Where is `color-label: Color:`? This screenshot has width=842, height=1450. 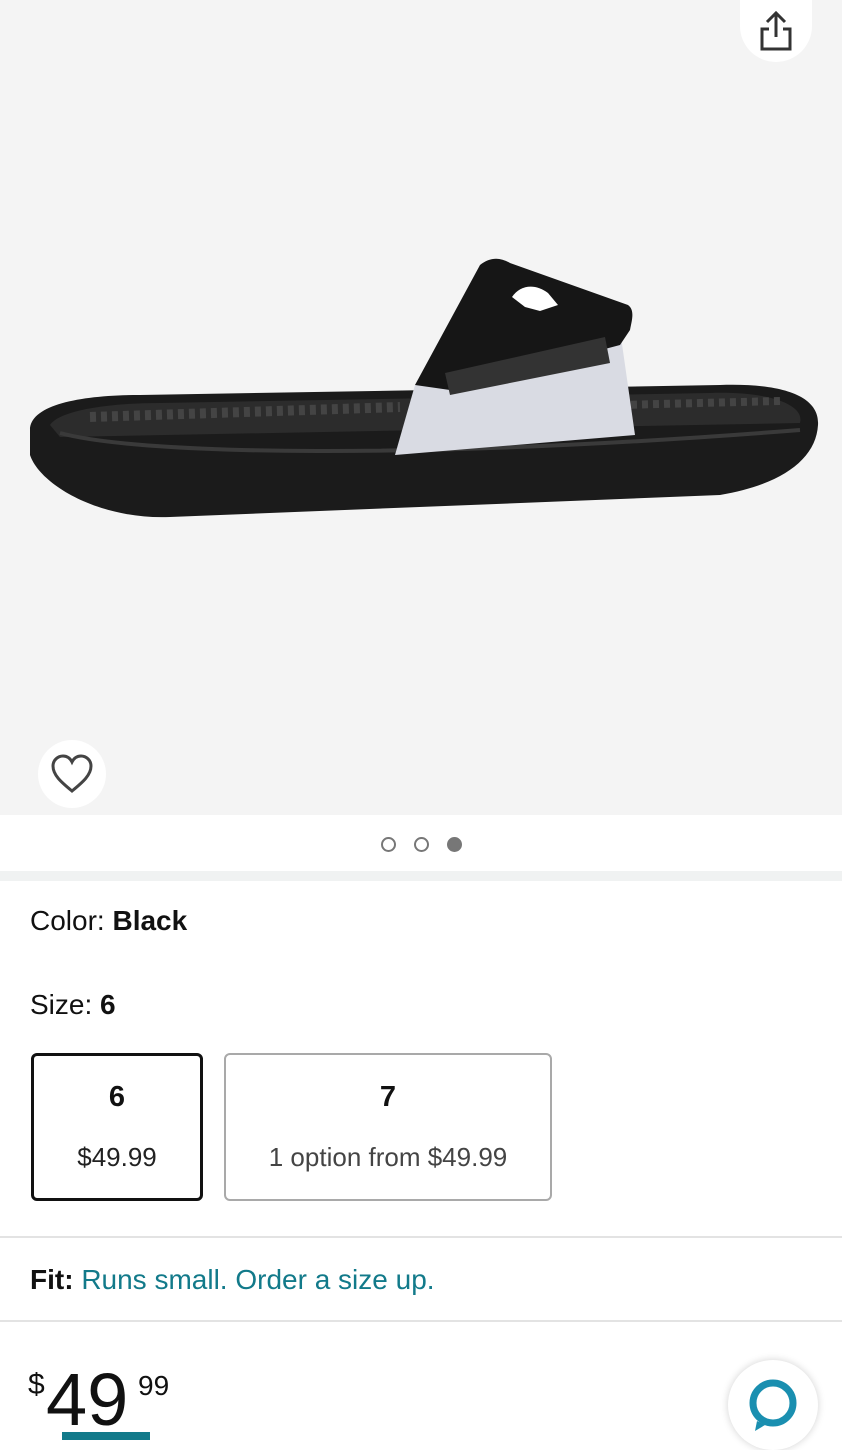
color-label: Color: is located at coordinates (71, 920).